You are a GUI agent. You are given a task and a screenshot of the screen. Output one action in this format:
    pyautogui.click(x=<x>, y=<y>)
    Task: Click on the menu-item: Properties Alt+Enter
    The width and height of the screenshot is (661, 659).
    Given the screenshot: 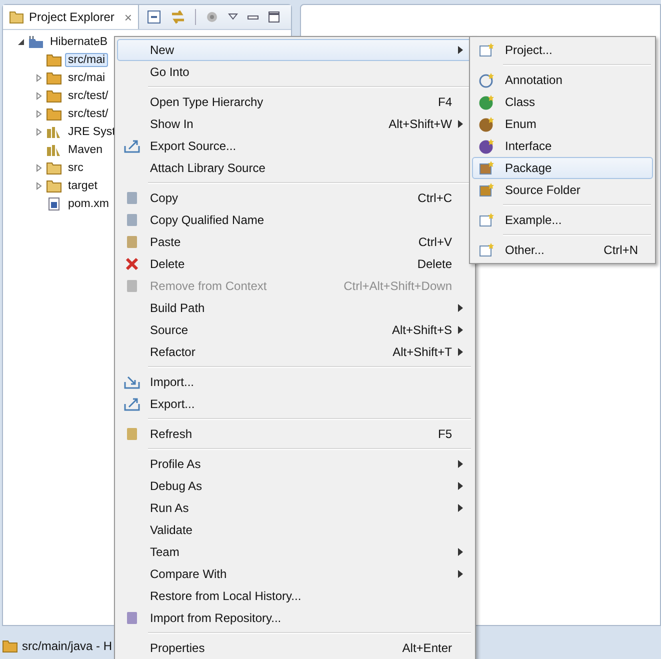 What is the action you would take?
    pyautogui.click(x=295, y=648)
    